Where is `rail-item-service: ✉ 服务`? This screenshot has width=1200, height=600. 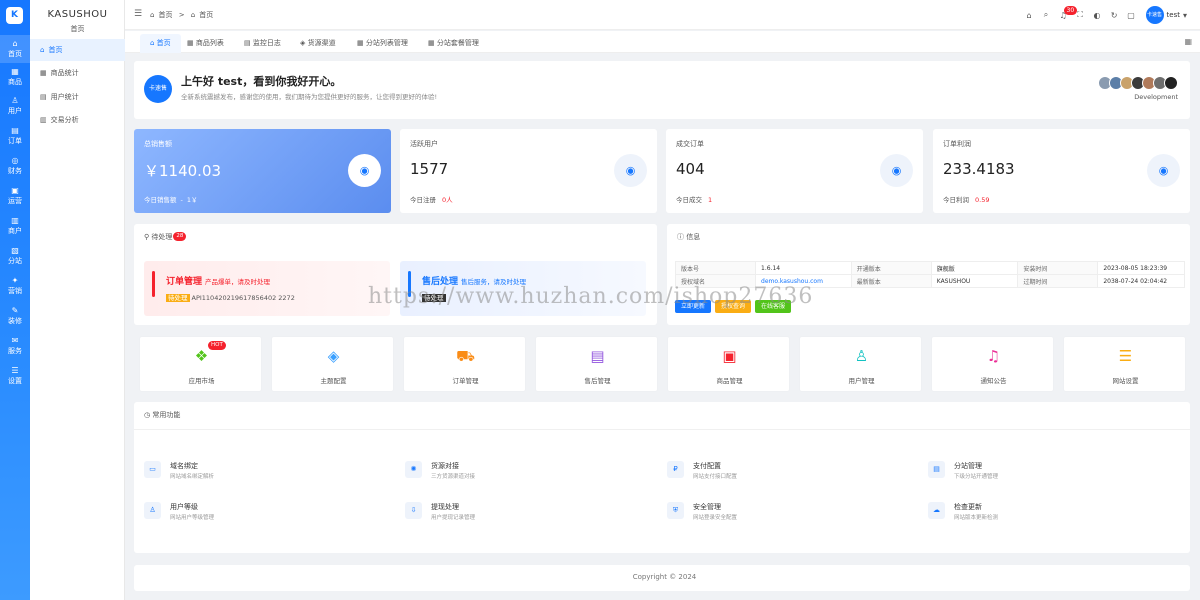 rail-item-service: ✉ 服务 is located at coordinates (15, 346).